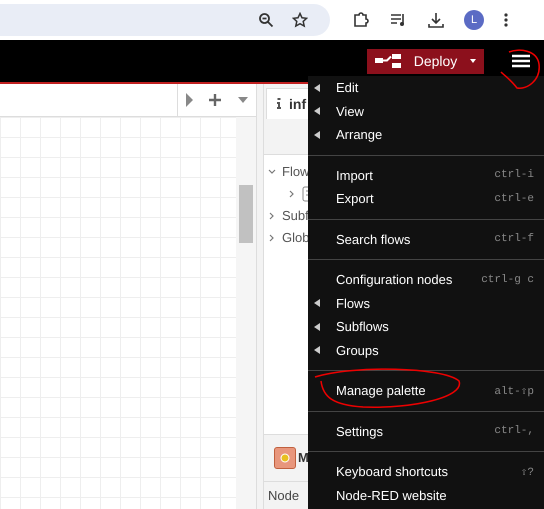 This screenshot has height=509, width=544. What do you see at coordinates (426, 495) in the screenshot?
I see `menu-item: Node-RED website` at bounding box center [426, 495].